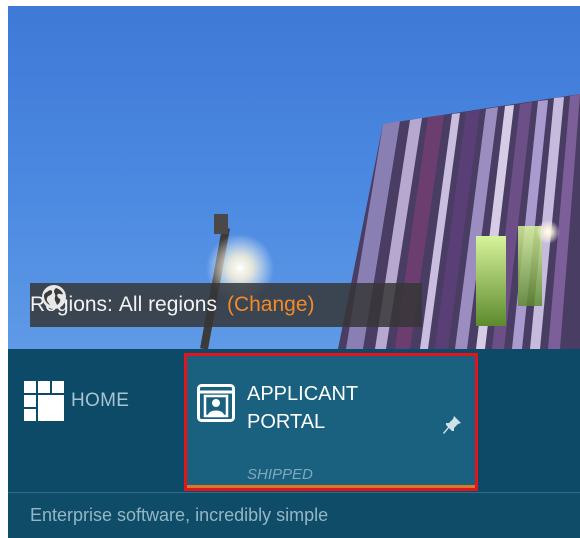 Image resolution: width=580 pixels, height=538 pixels. I want to click on tile-accent-bar, so click(331, 486).